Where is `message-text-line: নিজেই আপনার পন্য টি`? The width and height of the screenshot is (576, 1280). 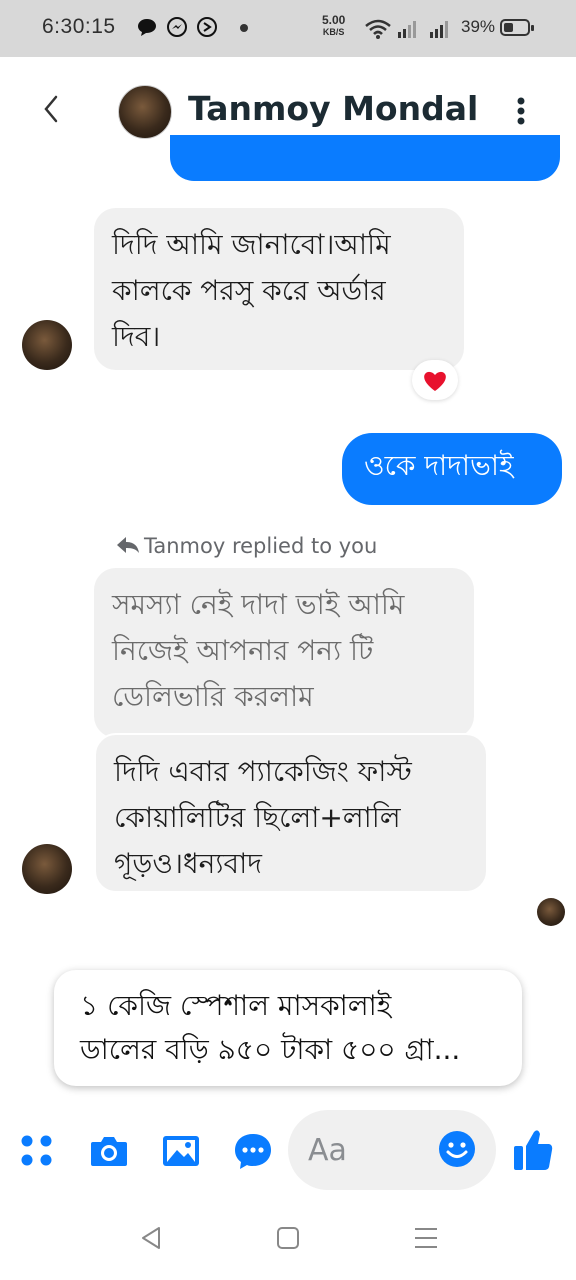
message-text-line: নিজেই আপনার পন্য টি is located at coordinates (243, 650).